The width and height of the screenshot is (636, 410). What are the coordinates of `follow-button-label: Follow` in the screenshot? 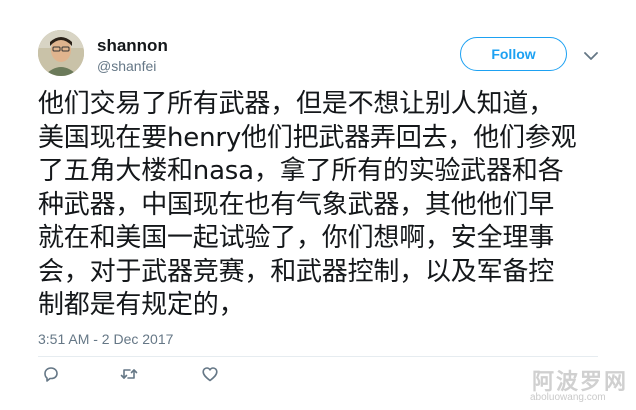 It's located at (513, 54).